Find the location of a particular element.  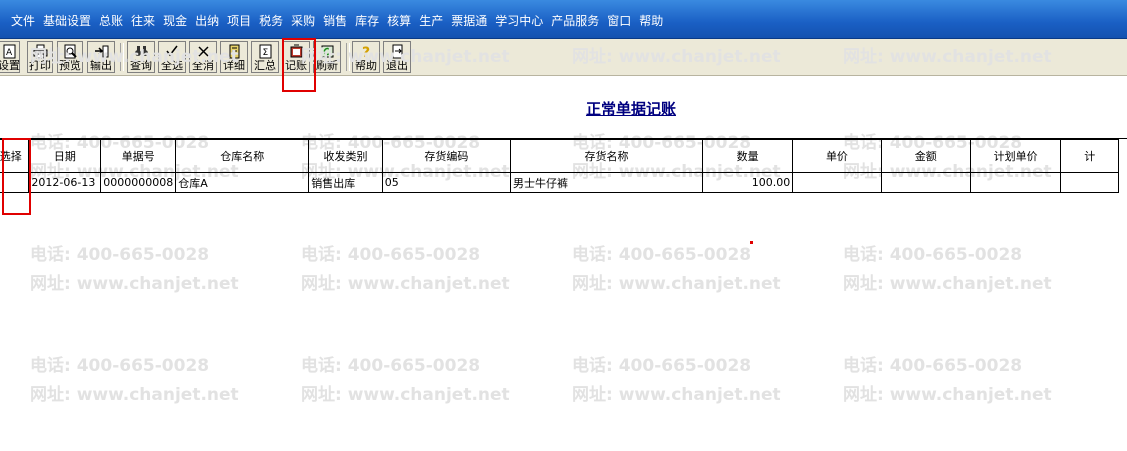

menu-window: 窗口 is located at coordinates (619, 20).